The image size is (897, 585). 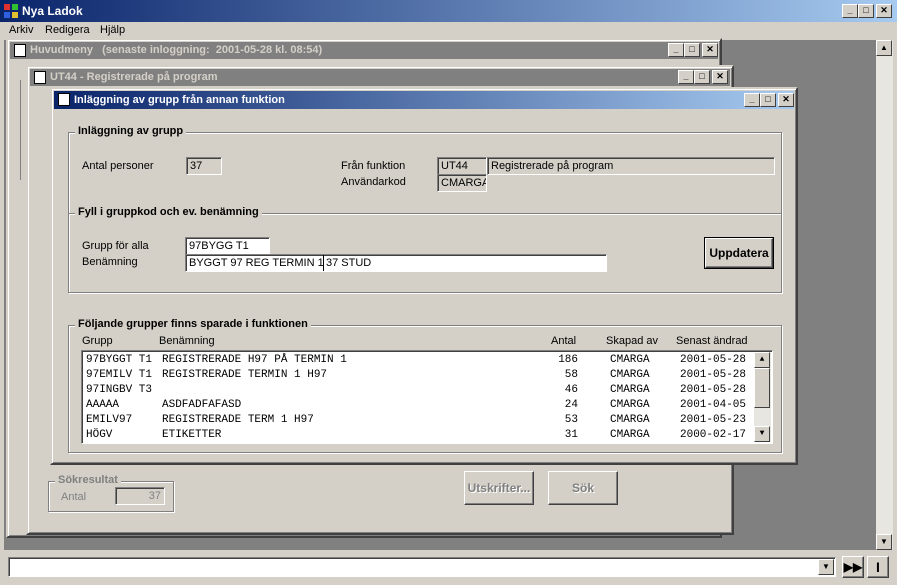 I want to click on cell-benamning: REGISTRERADE TERMIN 1 H97, so click(x=245, y=375).